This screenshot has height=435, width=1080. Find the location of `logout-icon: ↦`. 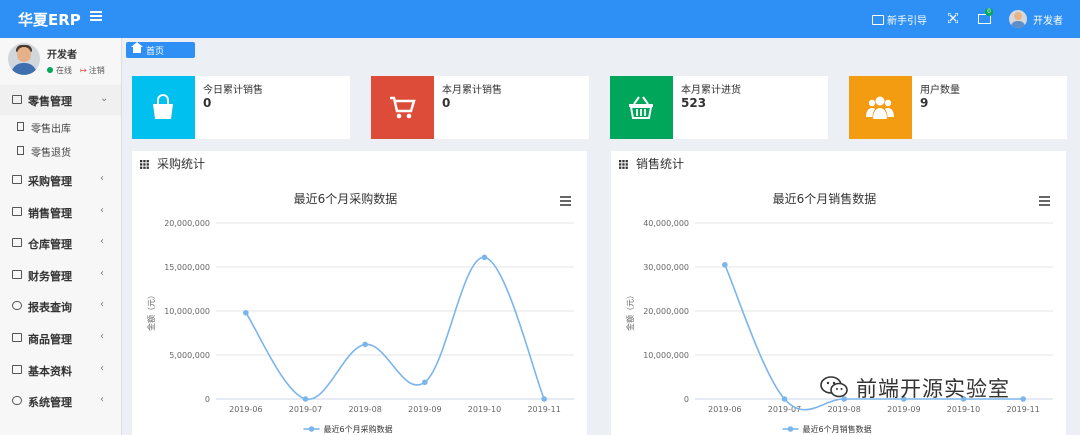

logout-icon: ↦ is located at coordinates (83, 70).